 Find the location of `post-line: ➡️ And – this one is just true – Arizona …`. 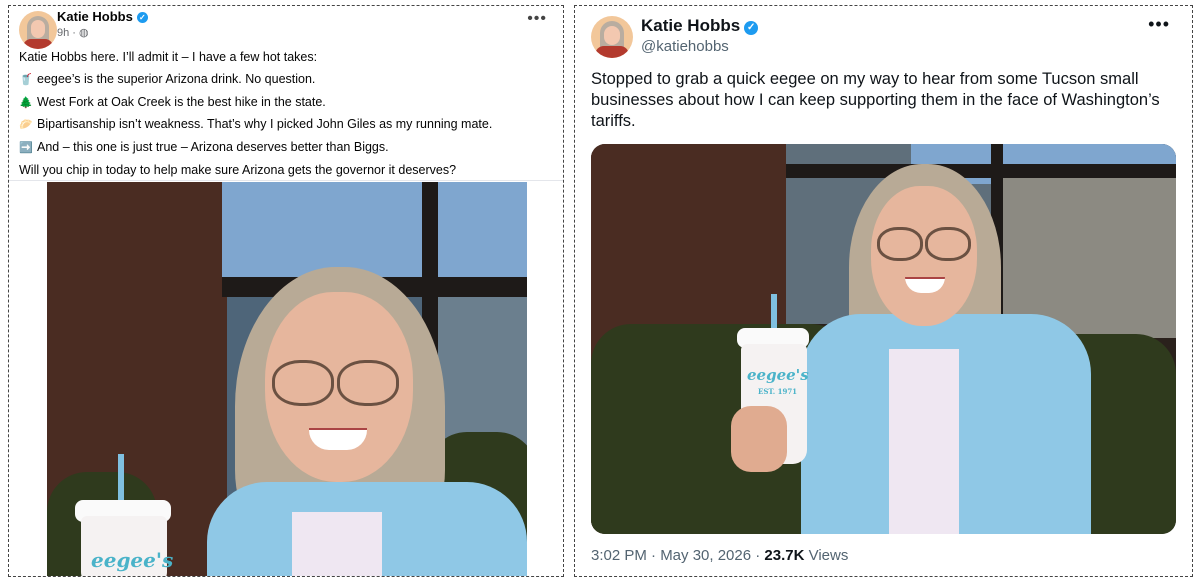

post-line: ➡️ And – this one is just true – Arizona … is located at coordinates (289, 148).